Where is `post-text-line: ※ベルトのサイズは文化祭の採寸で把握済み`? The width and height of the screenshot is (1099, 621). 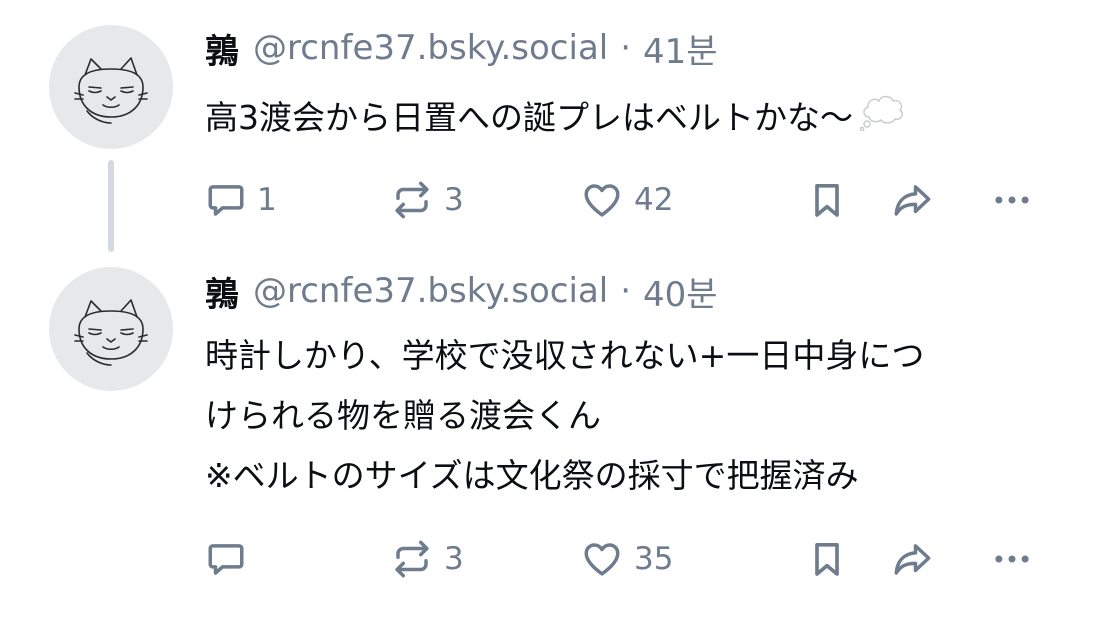
post-text-line: ※ベルトのサイズは文化祭の採寸で把握済み is located at coordinates (532, 475).